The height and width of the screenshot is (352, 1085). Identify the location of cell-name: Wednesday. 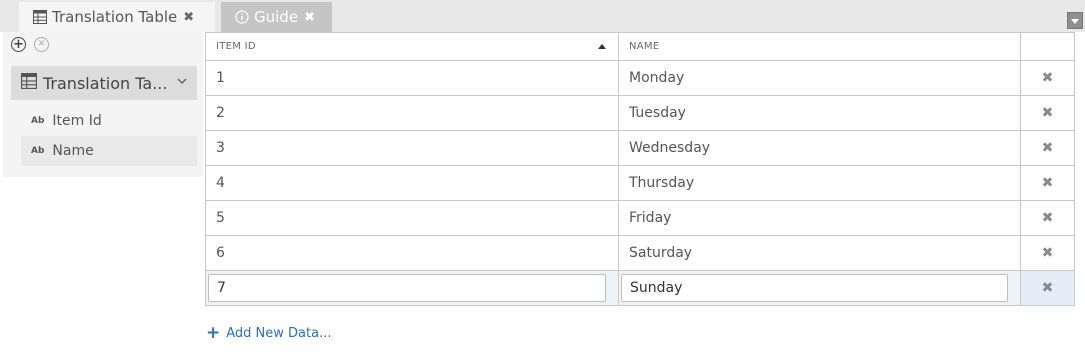
(820, 148).